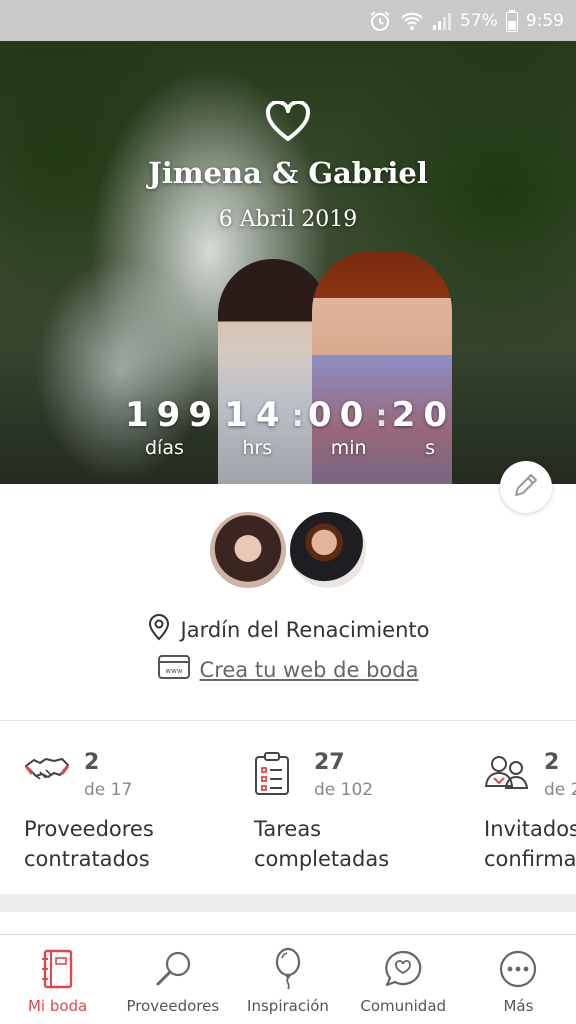 The width and height of the screenshot is (576, 1024). I want to click on chat-heart-icon, so click(403, 969).